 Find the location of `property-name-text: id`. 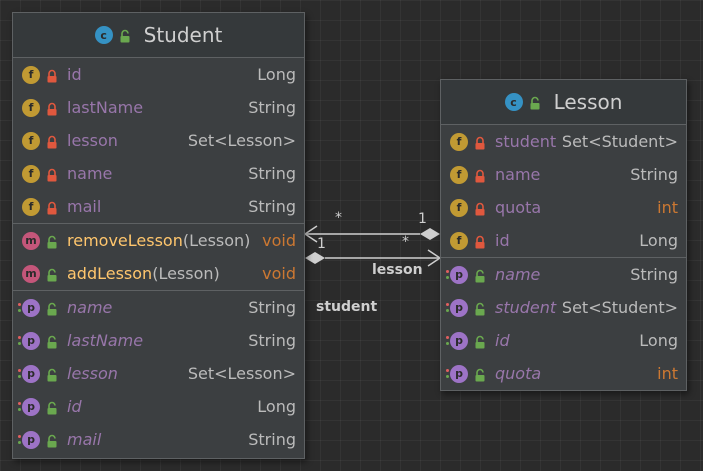

property-name-text: id is located at coordinates (502, 340).